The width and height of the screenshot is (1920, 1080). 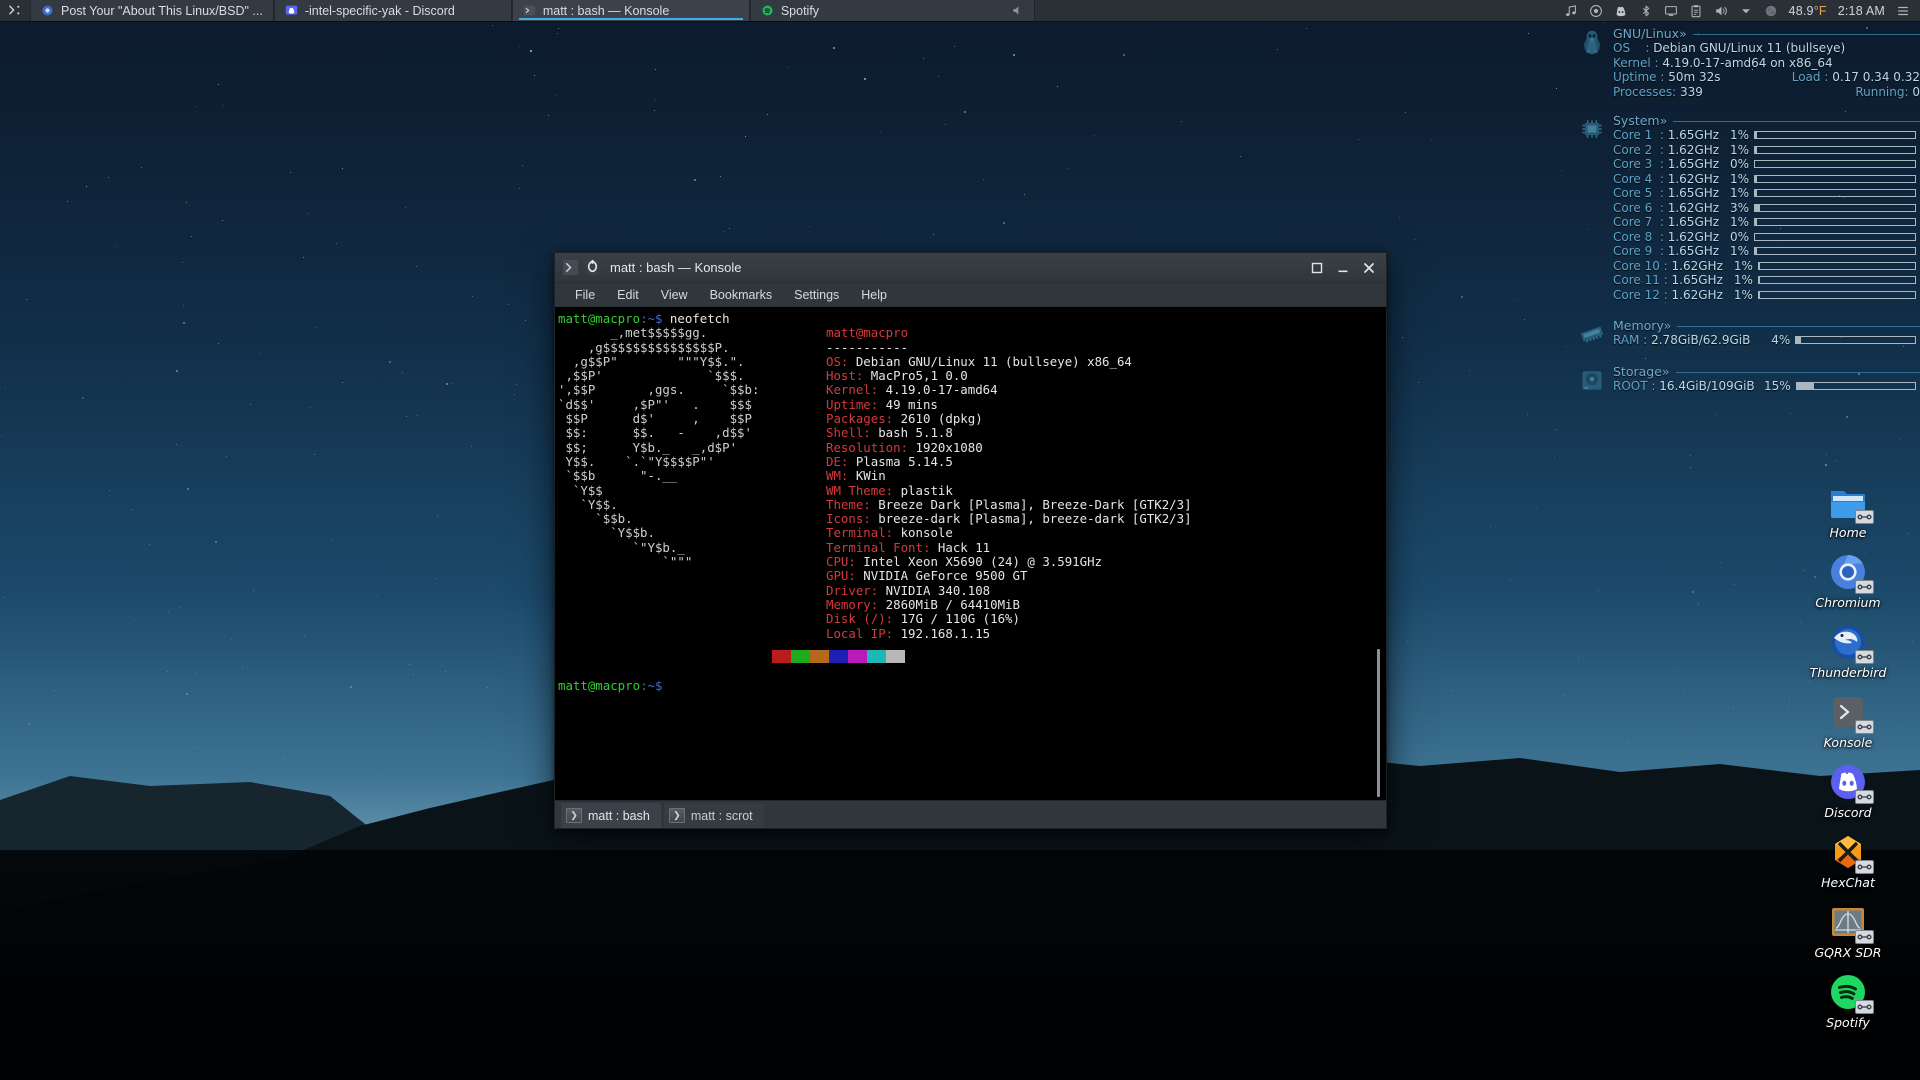 I want to click on konsole-tab: ❯ matt : bash, so click(x=611, y=815).